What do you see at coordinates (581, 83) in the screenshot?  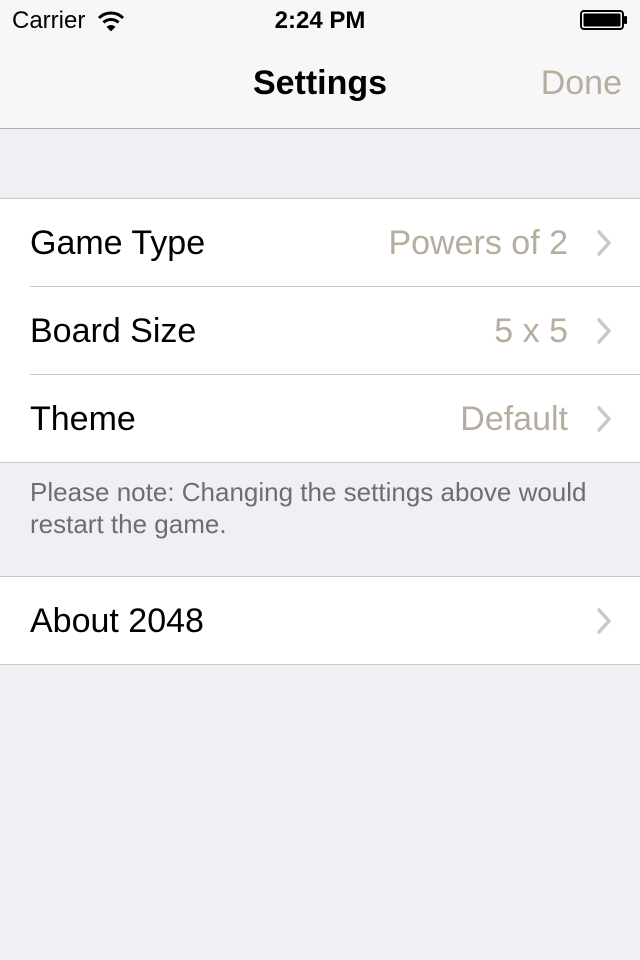 I see `done-button: Done` at bounding box center [581, 83].